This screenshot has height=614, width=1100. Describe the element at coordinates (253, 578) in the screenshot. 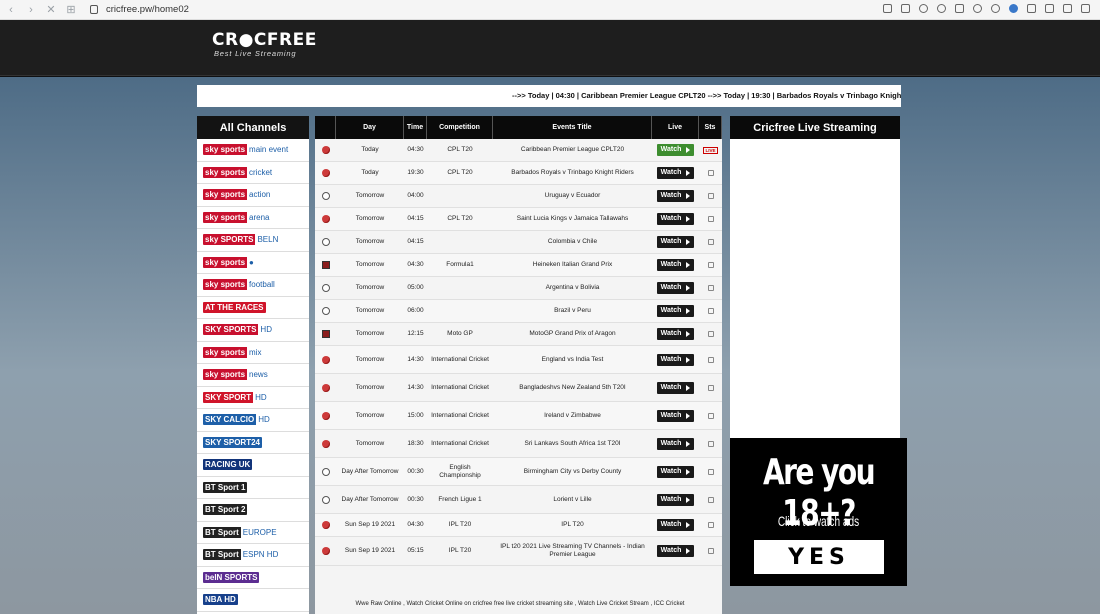

I see `channel-item: beIN SPORTS` at that location.